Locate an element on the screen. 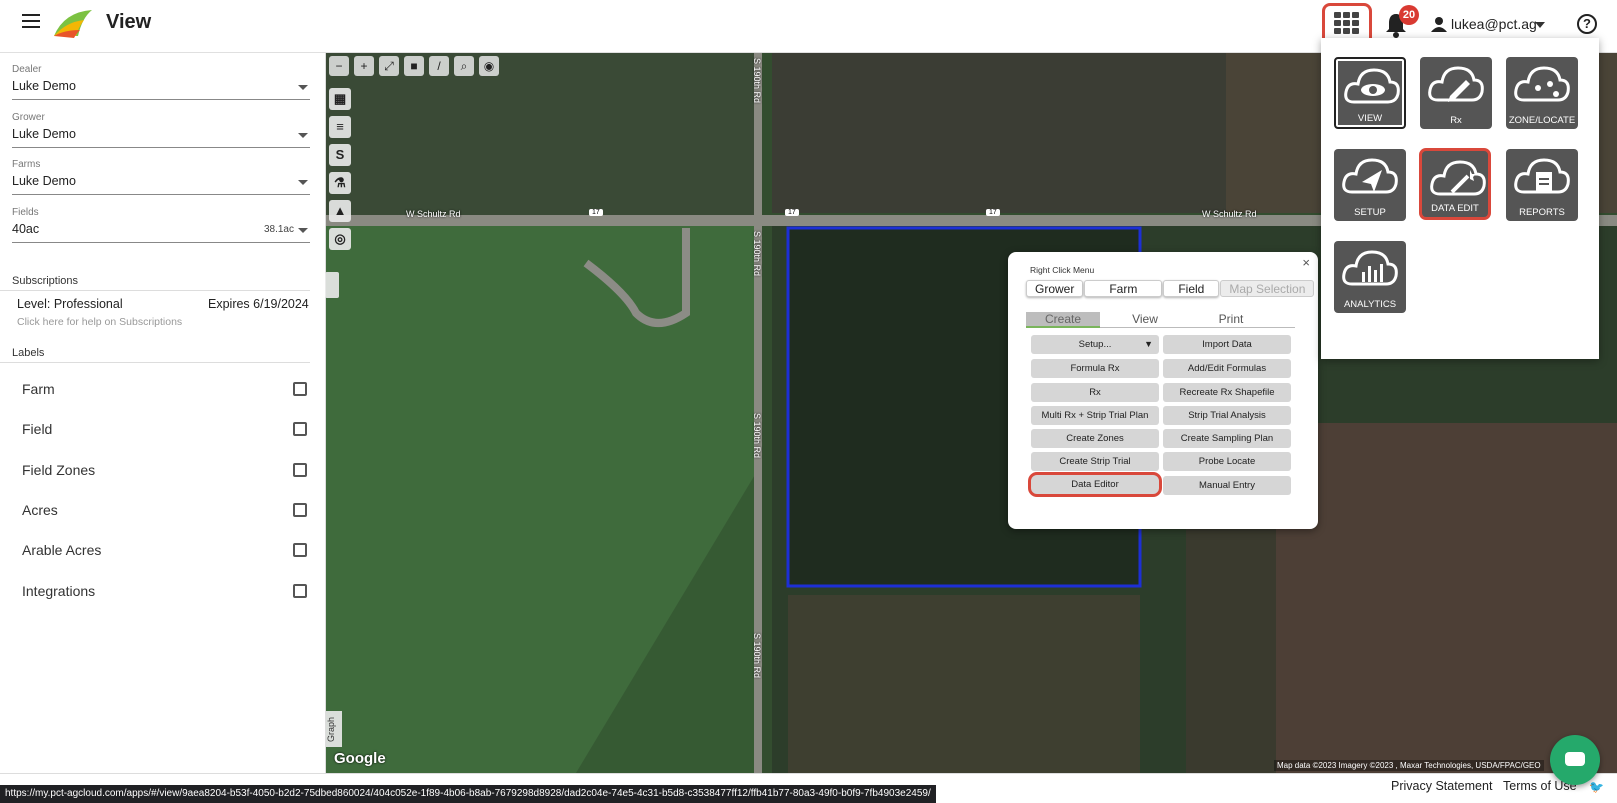 The image size is (1617, 803). app-tile-setup: SETUP is located at coordinates (1370, 185).